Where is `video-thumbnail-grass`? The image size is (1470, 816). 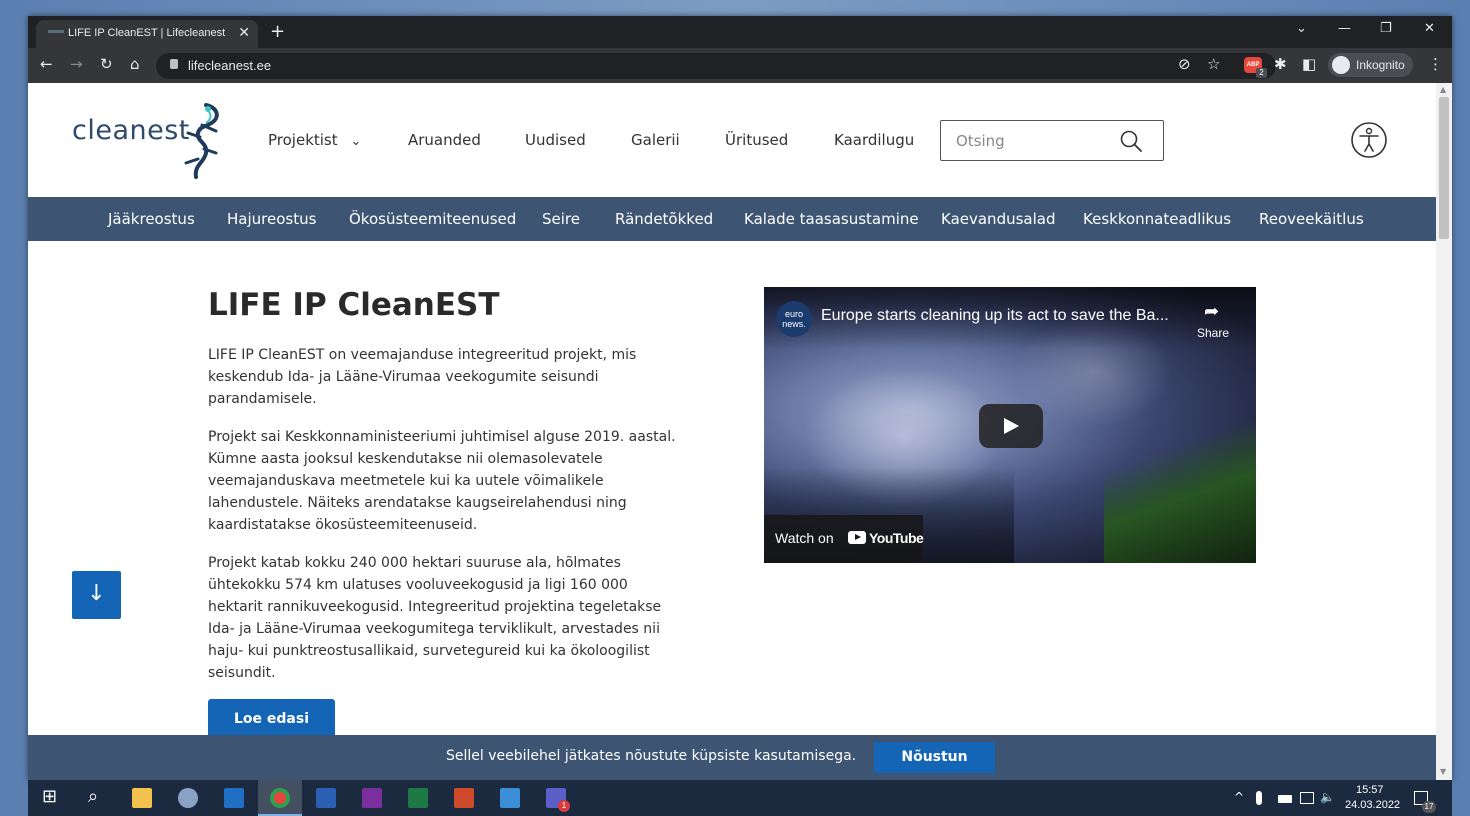 video-thumbnail-grass is located at coordinates (1180, 485).